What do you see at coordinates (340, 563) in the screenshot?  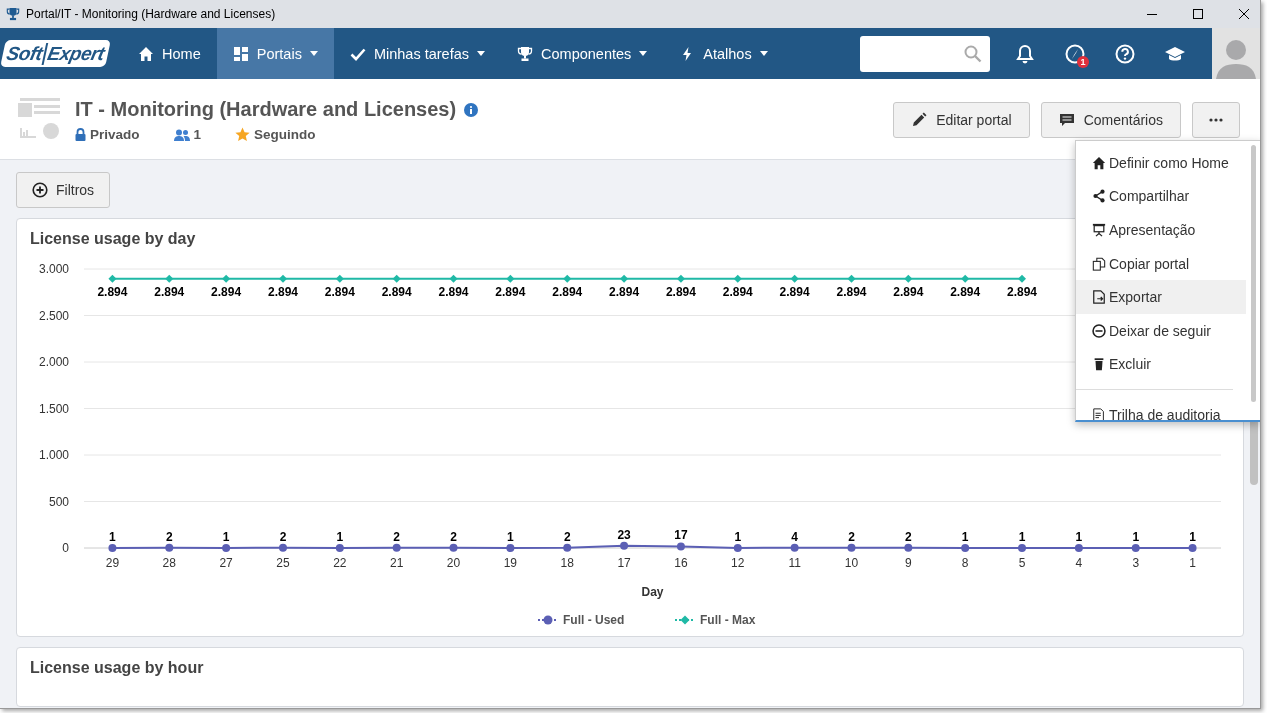 I see `x-tick-label: 22` at bounding box center [340, 563].